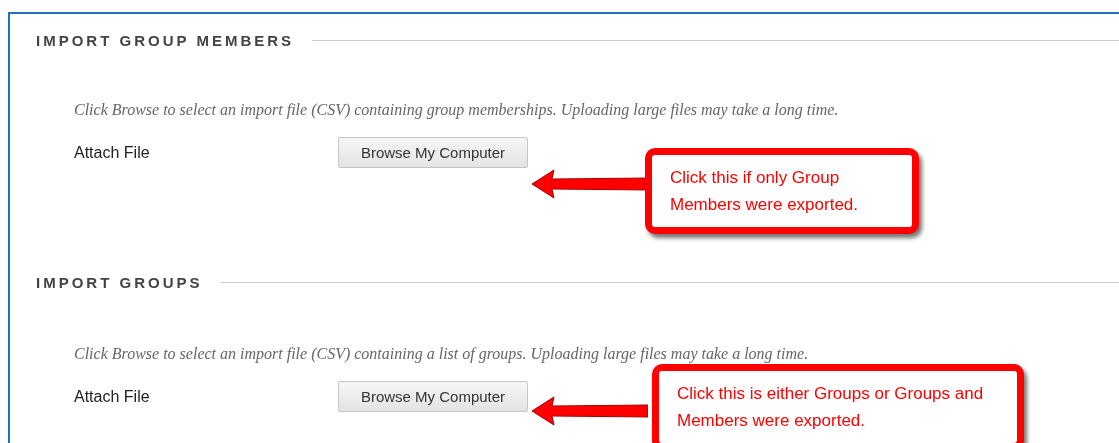 Image resolution: width=1119 pixels, height=443 pixels. What do you see at coordinates (838, 403) in the screenshot?
I see `callout-note: Click this is either Groups or Groups and Members were exported.` at bounding box center [838, 403].